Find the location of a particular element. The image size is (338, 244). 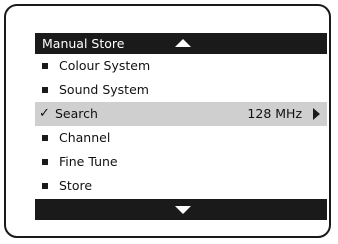

search-frequency-value: 128 MHz is located at coordinates (274, 113).